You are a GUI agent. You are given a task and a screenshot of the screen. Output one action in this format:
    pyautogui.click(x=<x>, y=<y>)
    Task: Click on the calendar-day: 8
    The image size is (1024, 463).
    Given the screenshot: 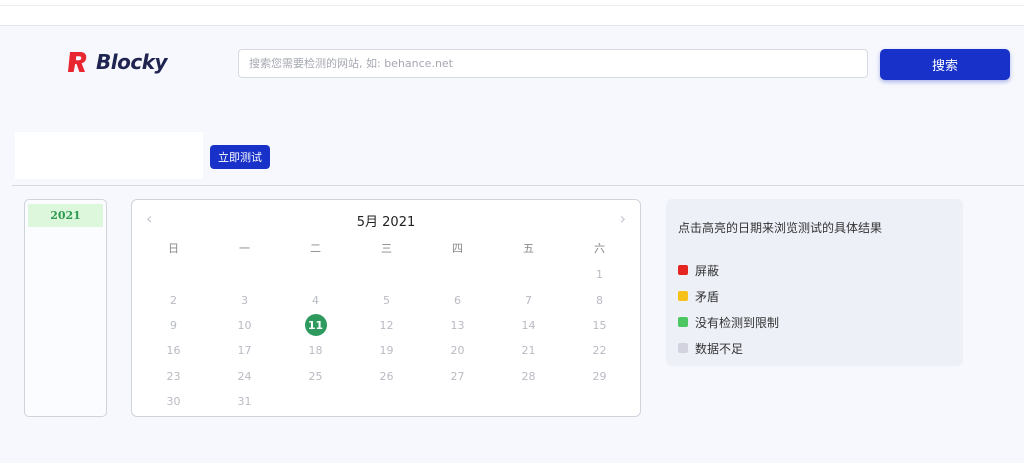 What is the action you would take?
    pyautogui.click(x=599, y=300)
    